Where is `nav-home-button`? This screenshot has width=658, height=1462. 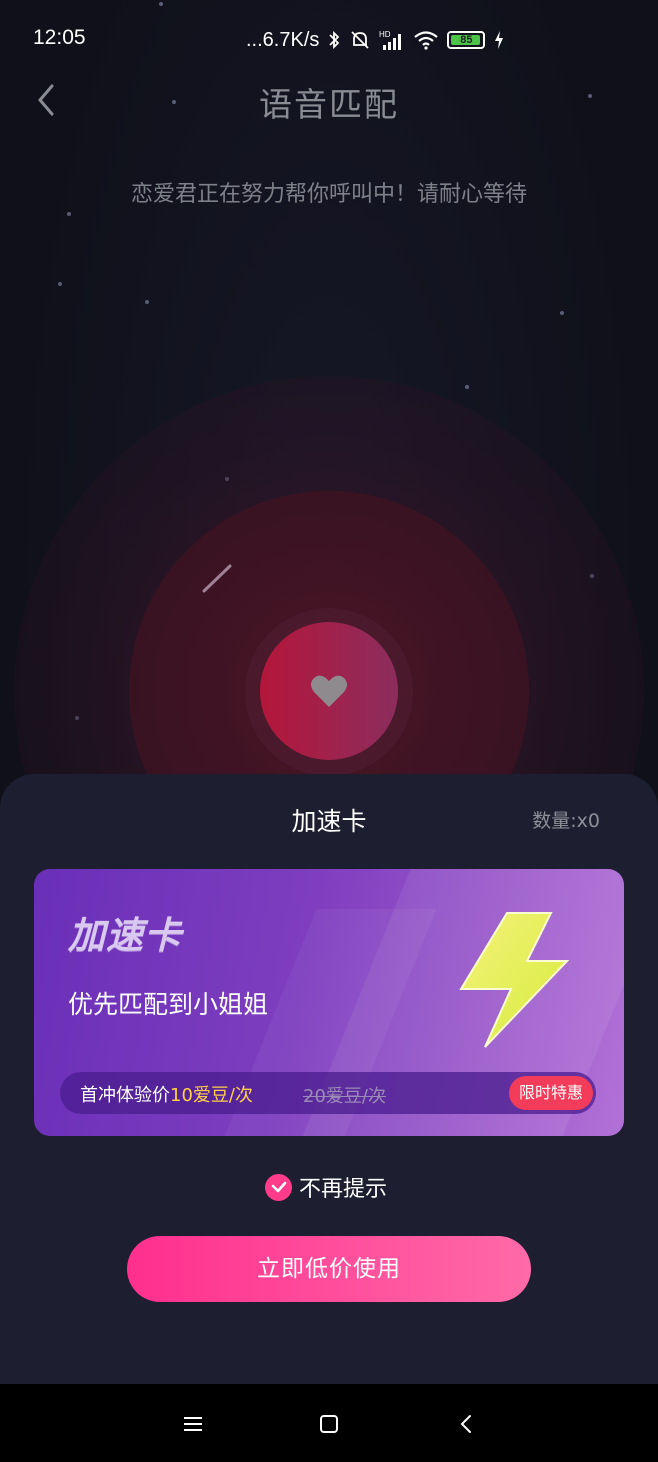 nav-home-button is located at coordinates (329, 1424).